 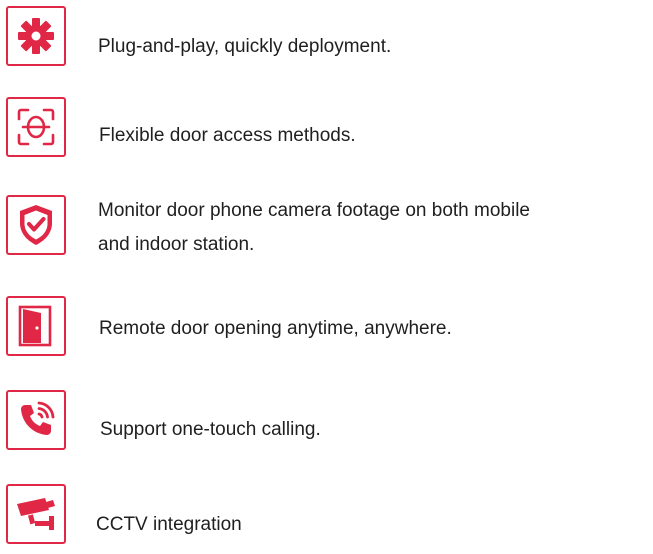 What do you see at coordinates (176, 244) in the screenshot?
I see `feature-text-line: and indoor station.` at bounding box center [176, 244].